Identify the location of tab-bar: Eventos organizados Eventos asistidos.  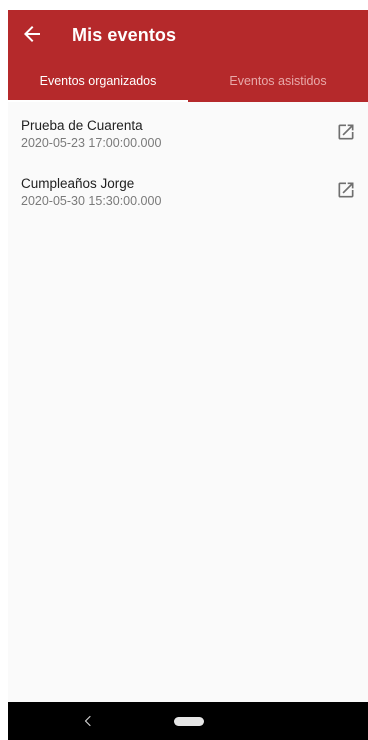
(188, 81).